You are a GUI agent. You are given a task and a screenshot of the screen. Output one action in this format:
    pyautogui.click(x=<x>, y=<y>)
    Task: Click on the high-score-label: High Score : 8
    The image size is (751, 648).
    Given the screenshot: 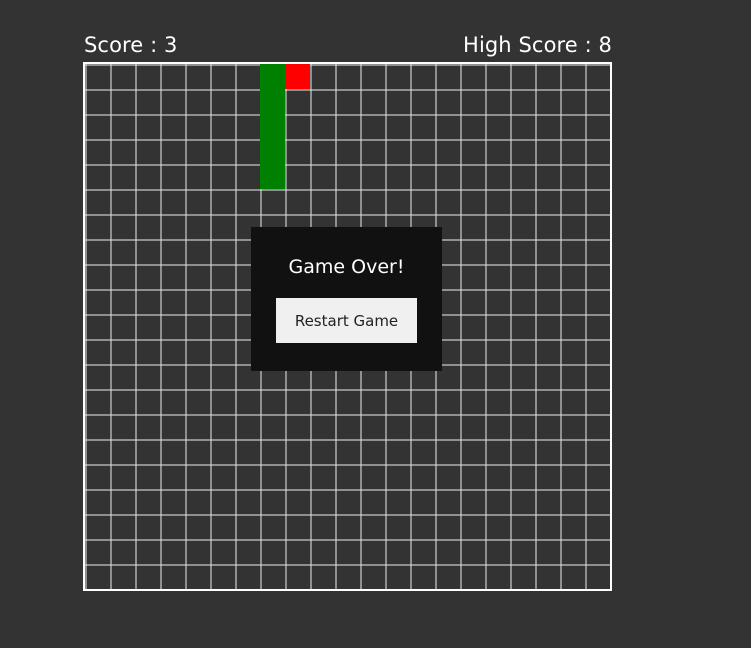 What is the action you would take?
    pyautogui.click(x=537, y=45)
    